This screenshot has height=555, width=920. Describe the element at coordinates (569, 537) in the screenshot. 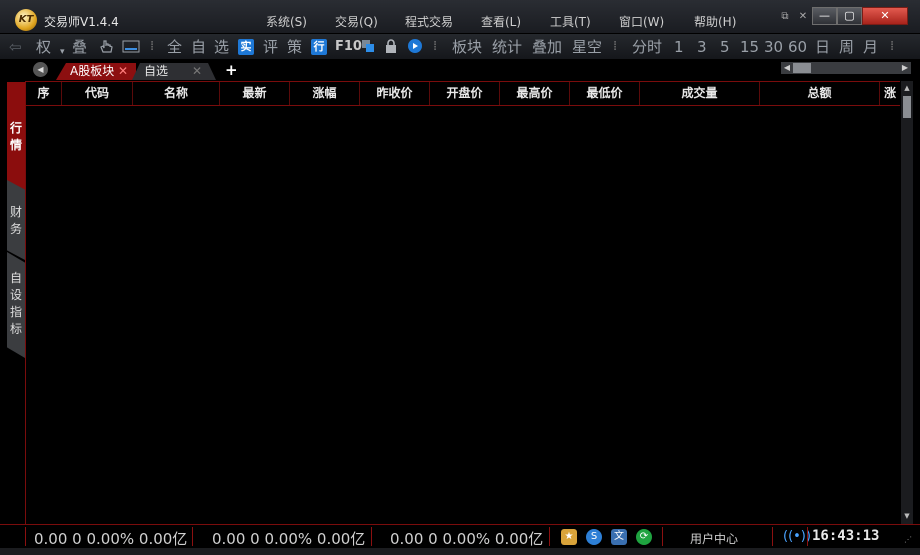

I see `assistant-icon: ★` at that location.